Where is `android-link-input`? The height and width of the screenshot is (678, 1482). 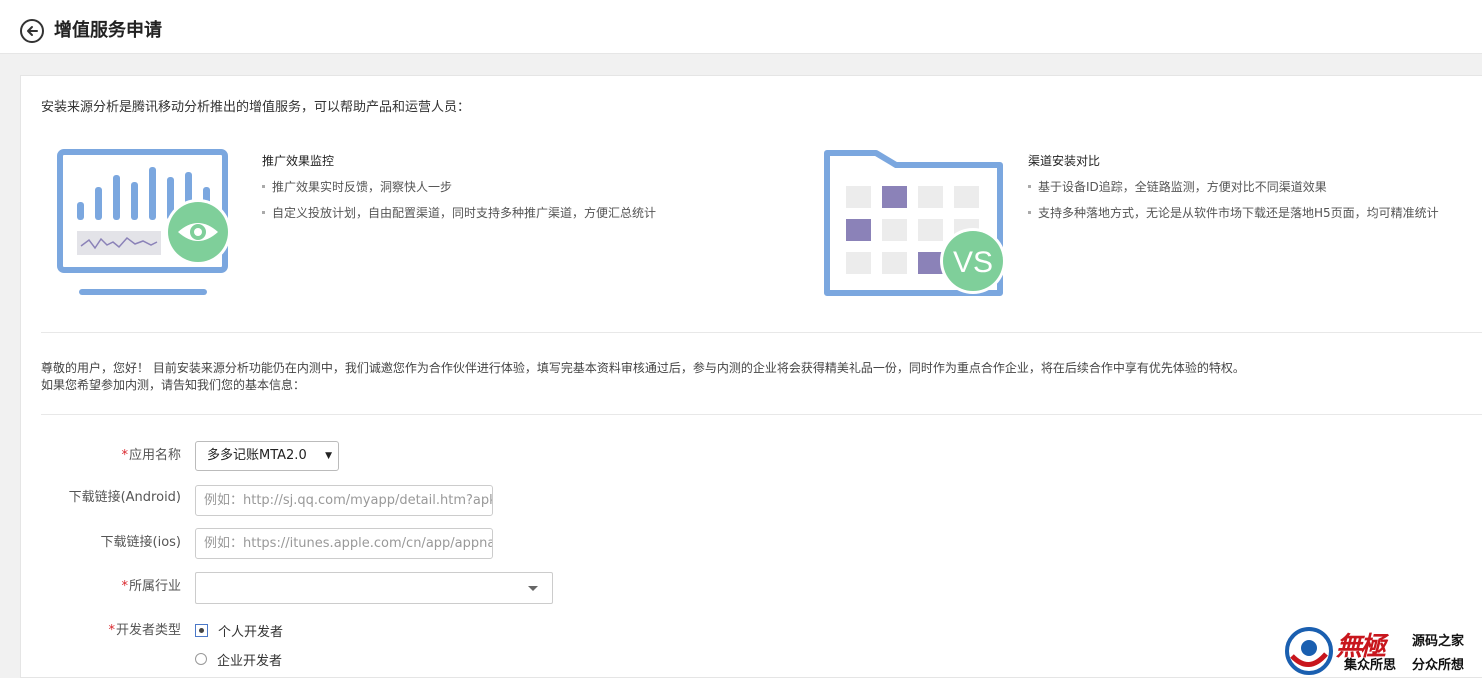 android-link-input is located at coordinates (344, 500).